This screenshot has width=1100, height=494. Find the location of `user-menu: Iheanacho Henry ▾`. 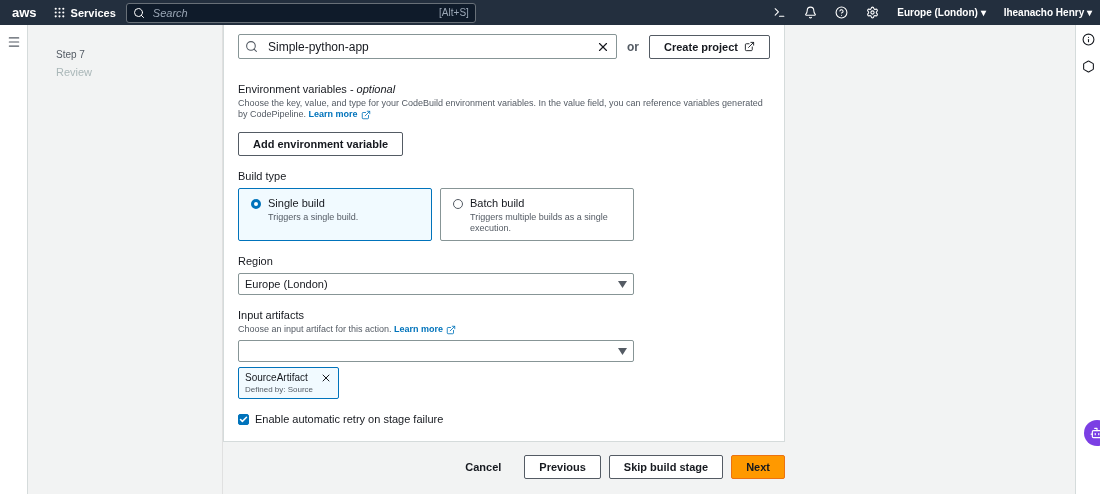

user-menu: Iheanacho Henry ▾ is located at coordinates (1047, 12).